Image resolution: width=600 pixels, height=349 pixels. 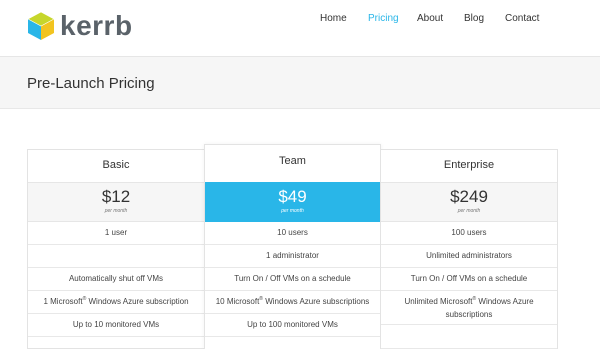 I want to click on nav-contact: Contact, so click(x=522, y=18).